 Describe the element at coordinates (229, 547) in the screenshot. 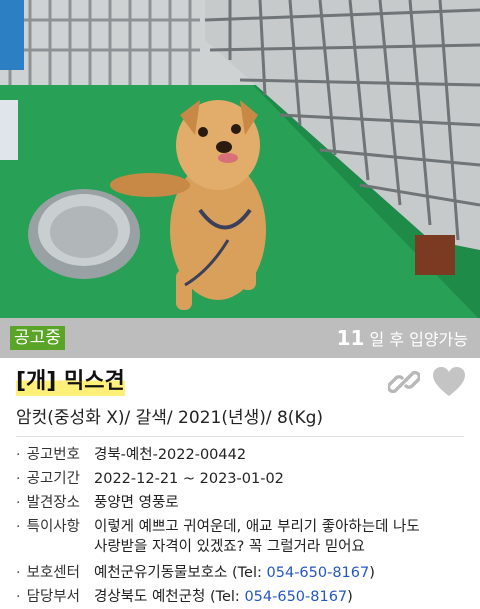

I see `notes-line-2: 사랑받을 자격이 있겠죠? 꼭 그럴거라 믿어요` at that location.